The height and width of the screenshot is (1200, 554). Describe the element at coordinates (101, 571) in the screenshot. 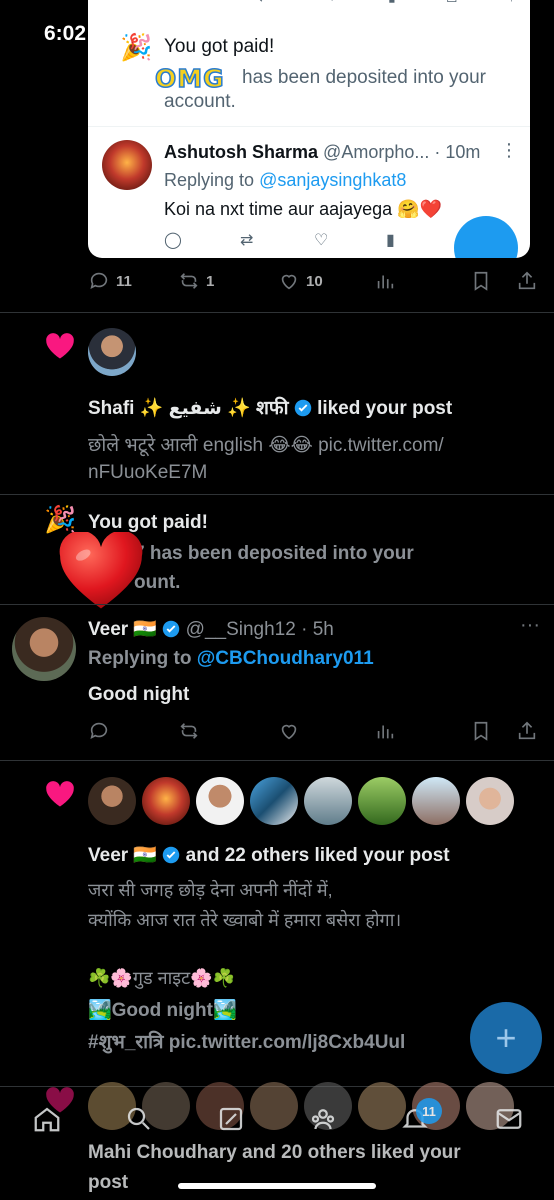

I see `red-heart-sticker-icon` at that location.